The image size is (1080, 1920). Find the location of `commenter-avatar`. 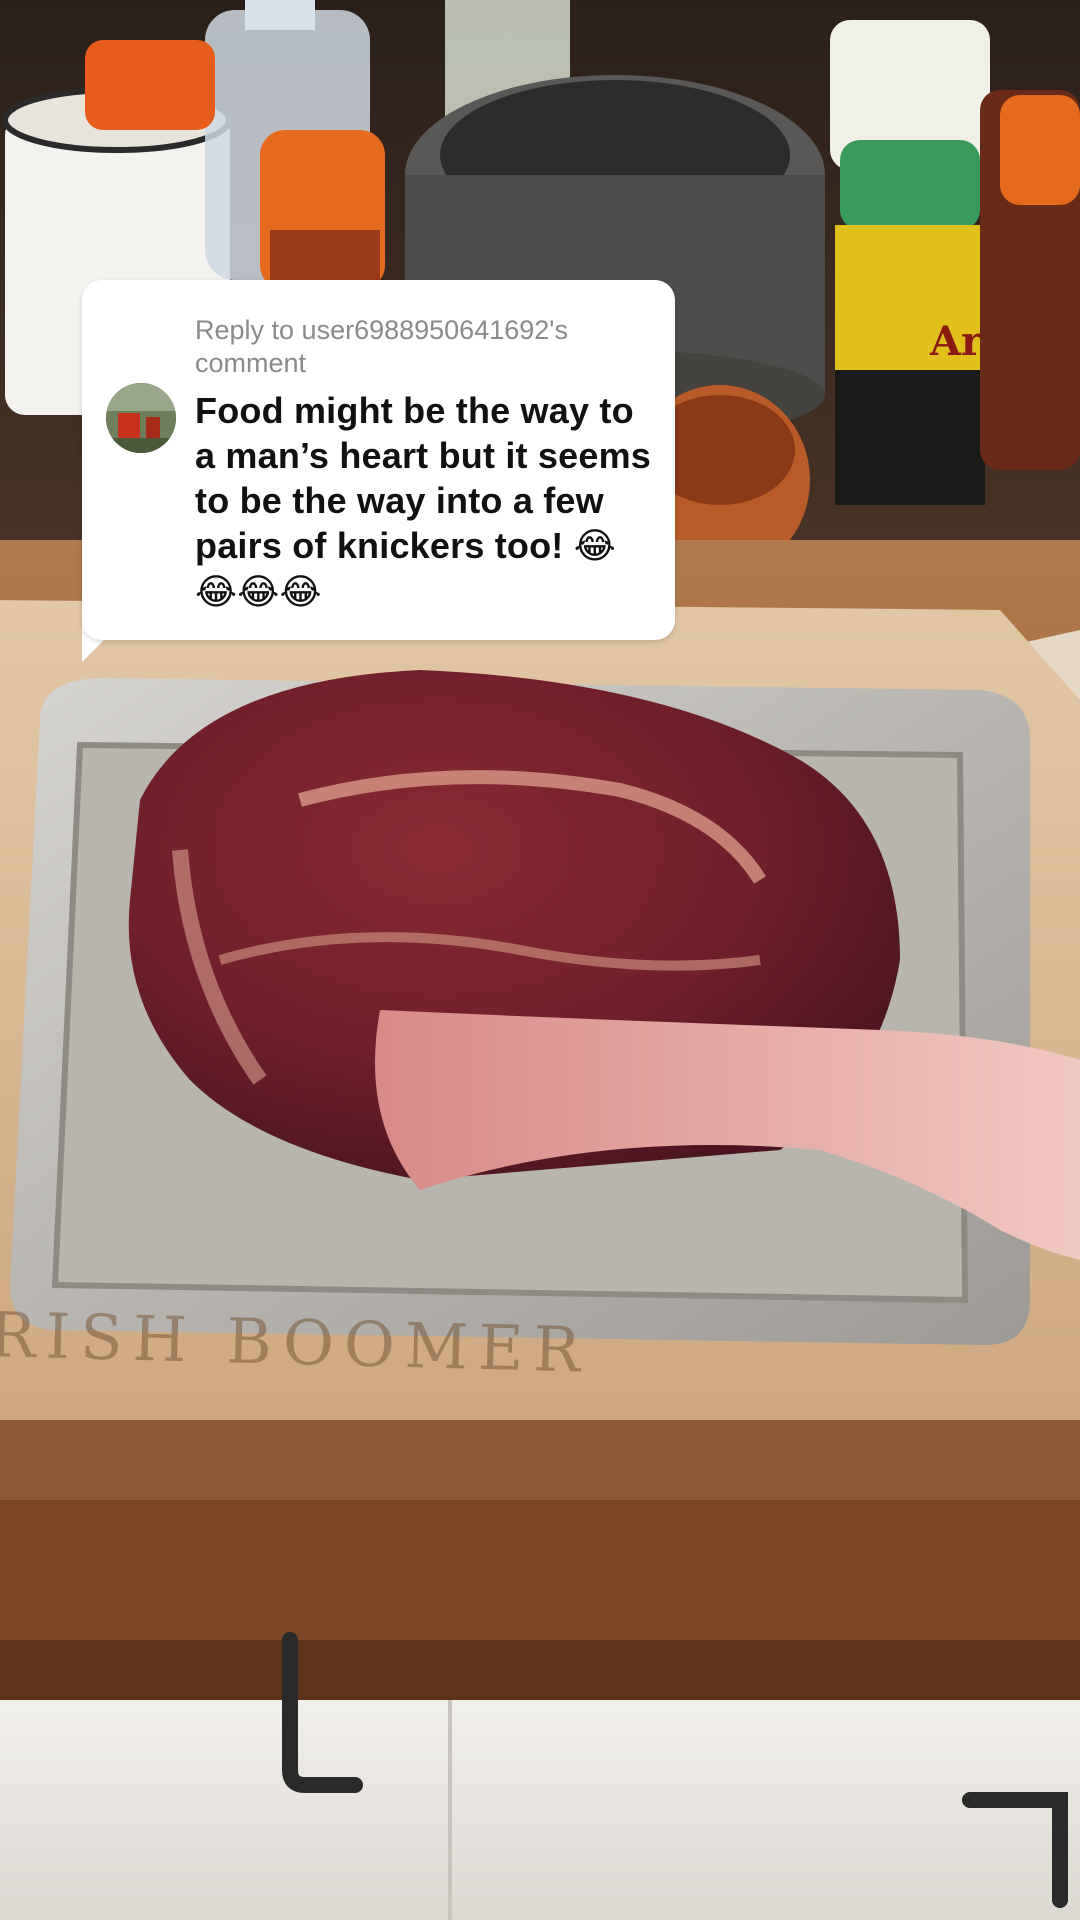

commenter-avatar is located at coordinates (141, 418).